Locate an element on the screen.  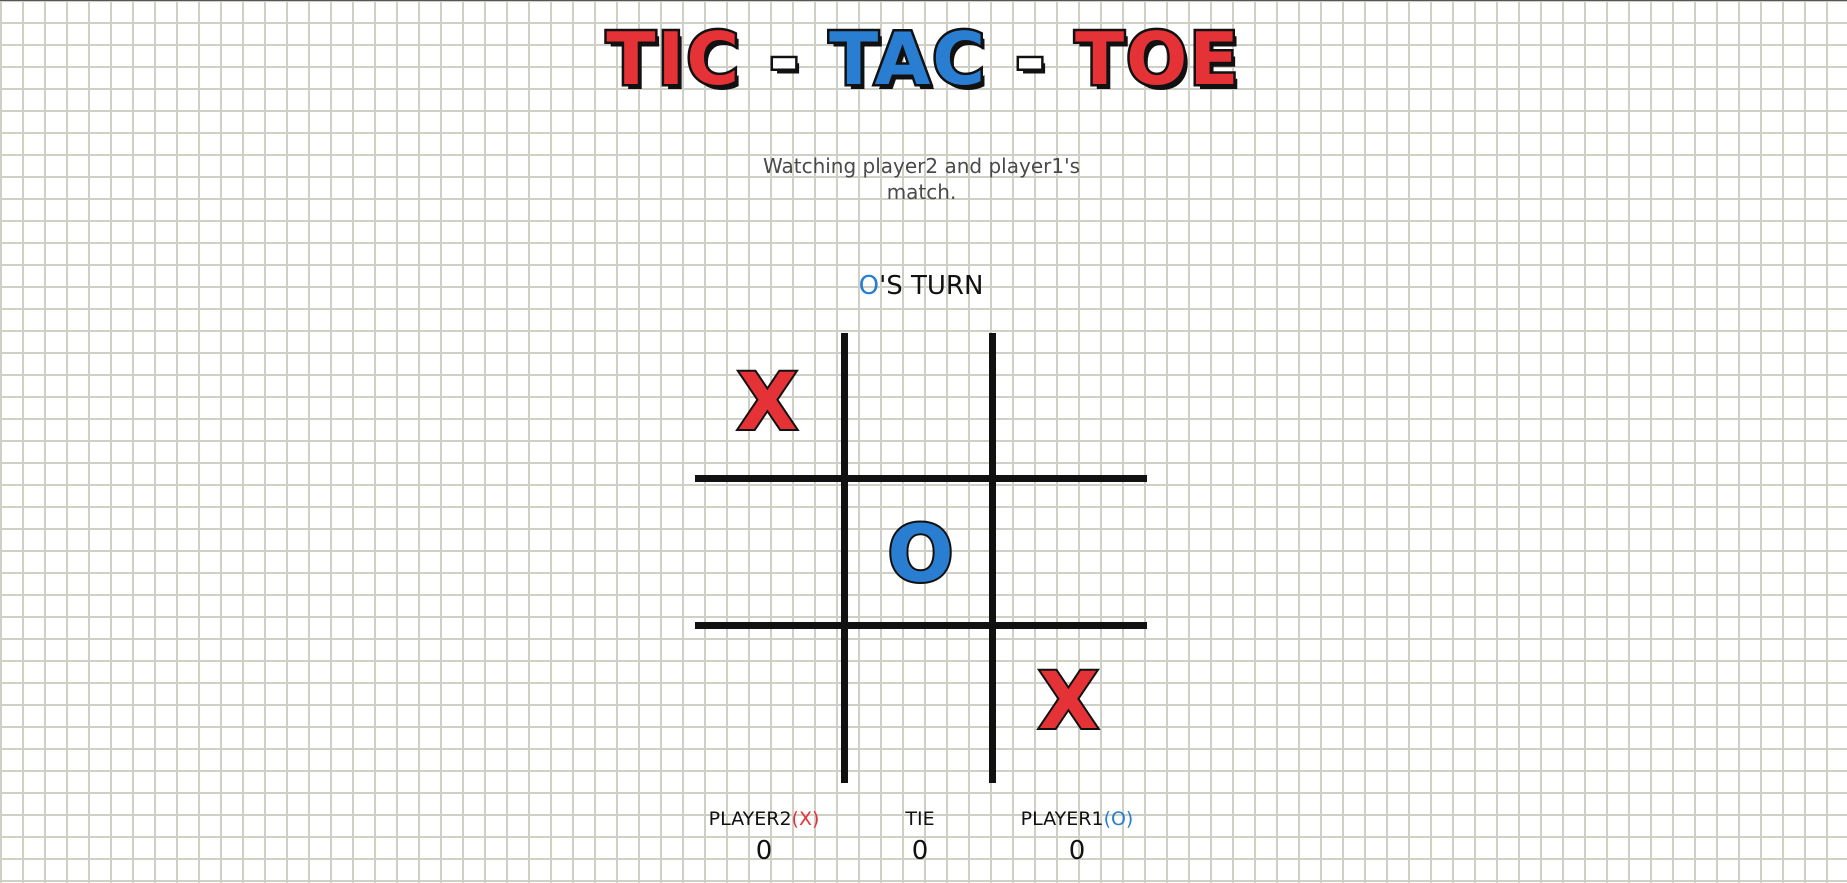
title-tic: TIC is located at coordinates (673, 59).